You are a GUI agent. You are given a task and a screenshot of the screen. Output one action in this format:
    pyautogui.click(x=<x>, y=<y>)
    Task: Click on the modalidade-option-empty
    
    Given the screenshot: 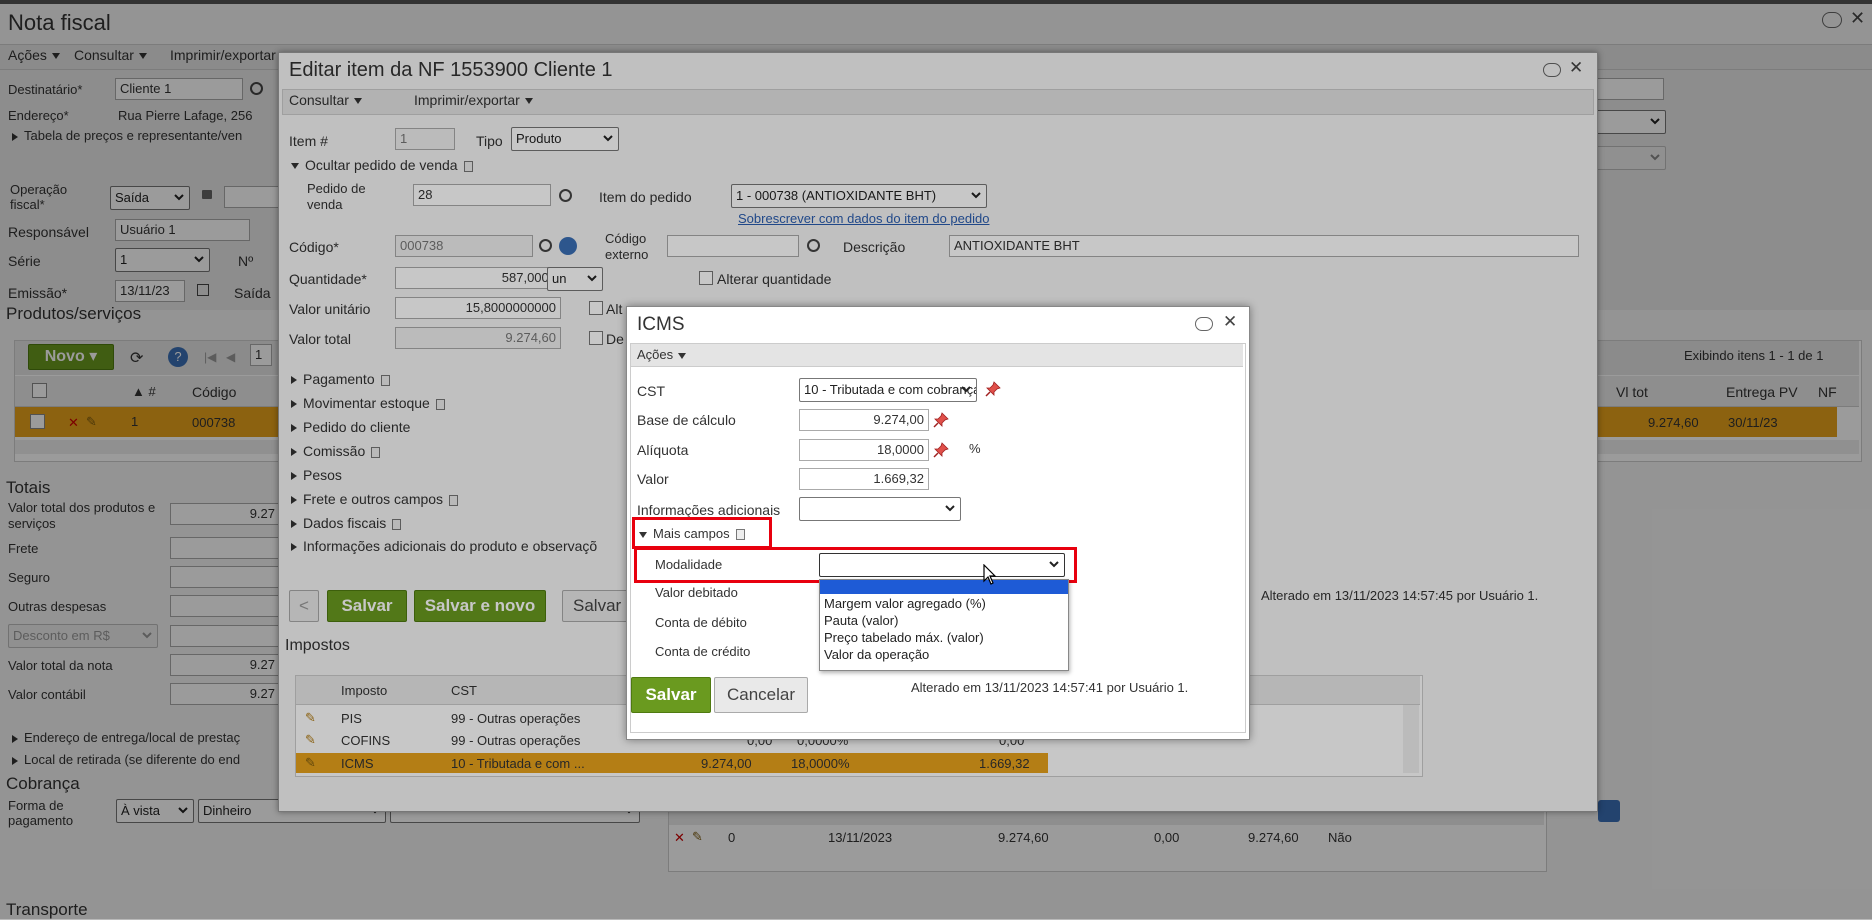 What is the action you would take?
    pyautogui.click(x=944, y=587)
    